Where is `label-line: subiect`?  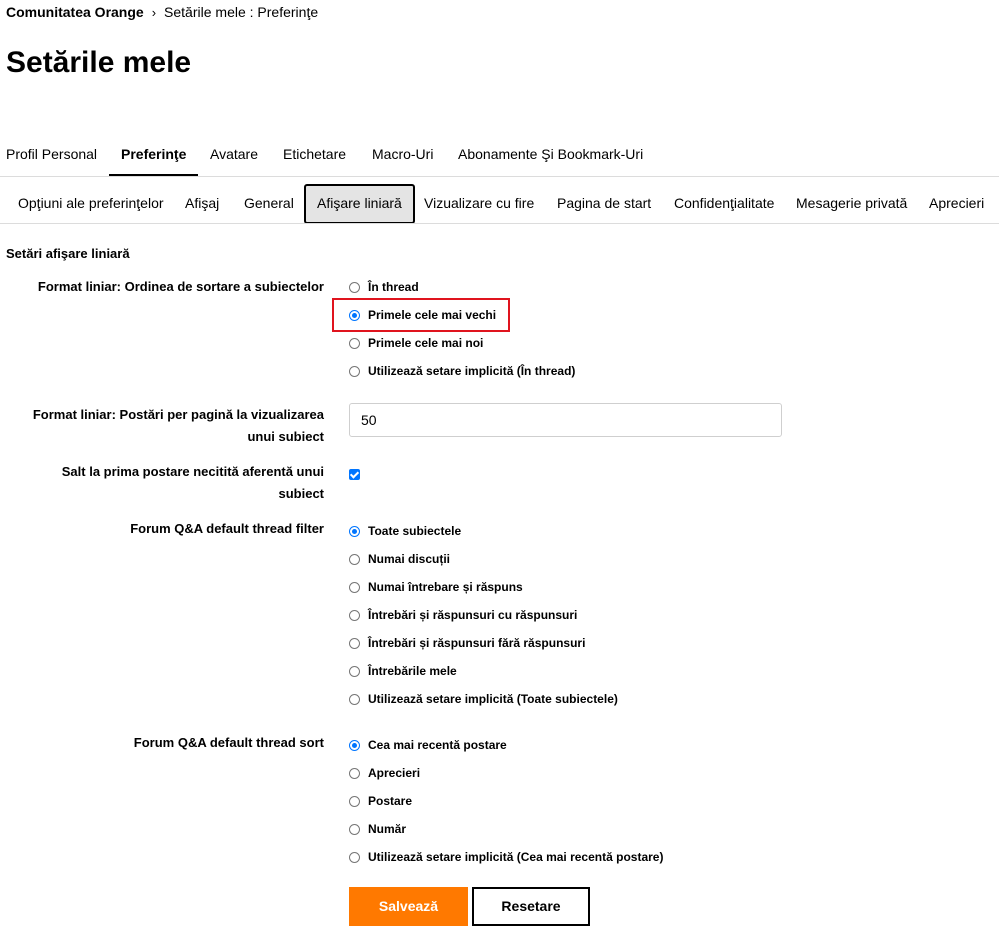
label-line: subiect is located at coordinates (301, 493).